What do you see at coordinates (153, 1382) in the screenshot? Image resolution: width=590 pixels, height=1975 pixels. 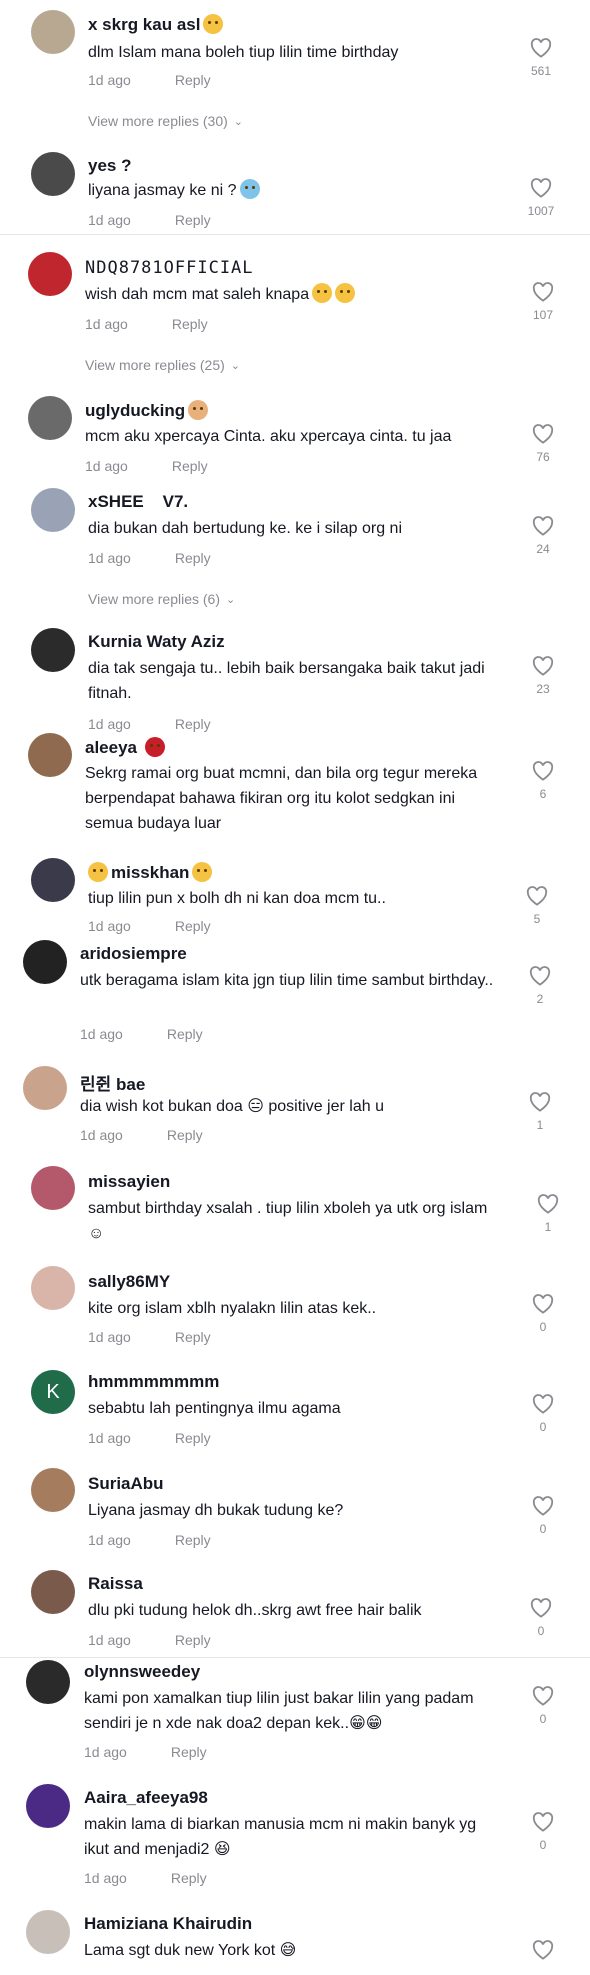 I see `comment-author: hmmmmmmmm` at bounding box center [153, 1382].